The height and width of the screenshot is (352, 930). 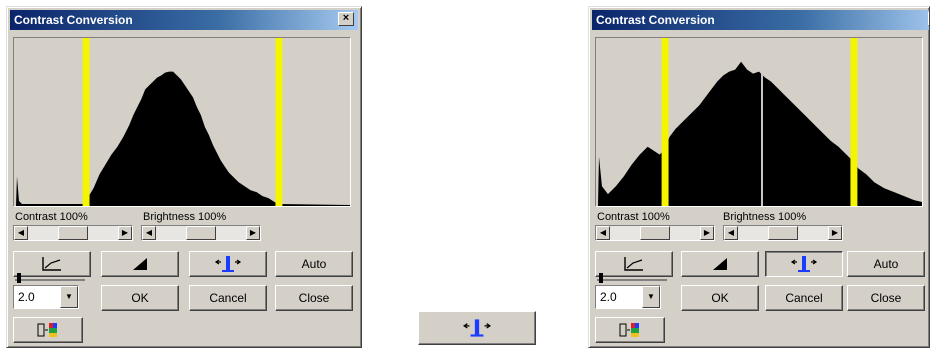 I want to click on peak-marker-line, so click(x=761, y=139).